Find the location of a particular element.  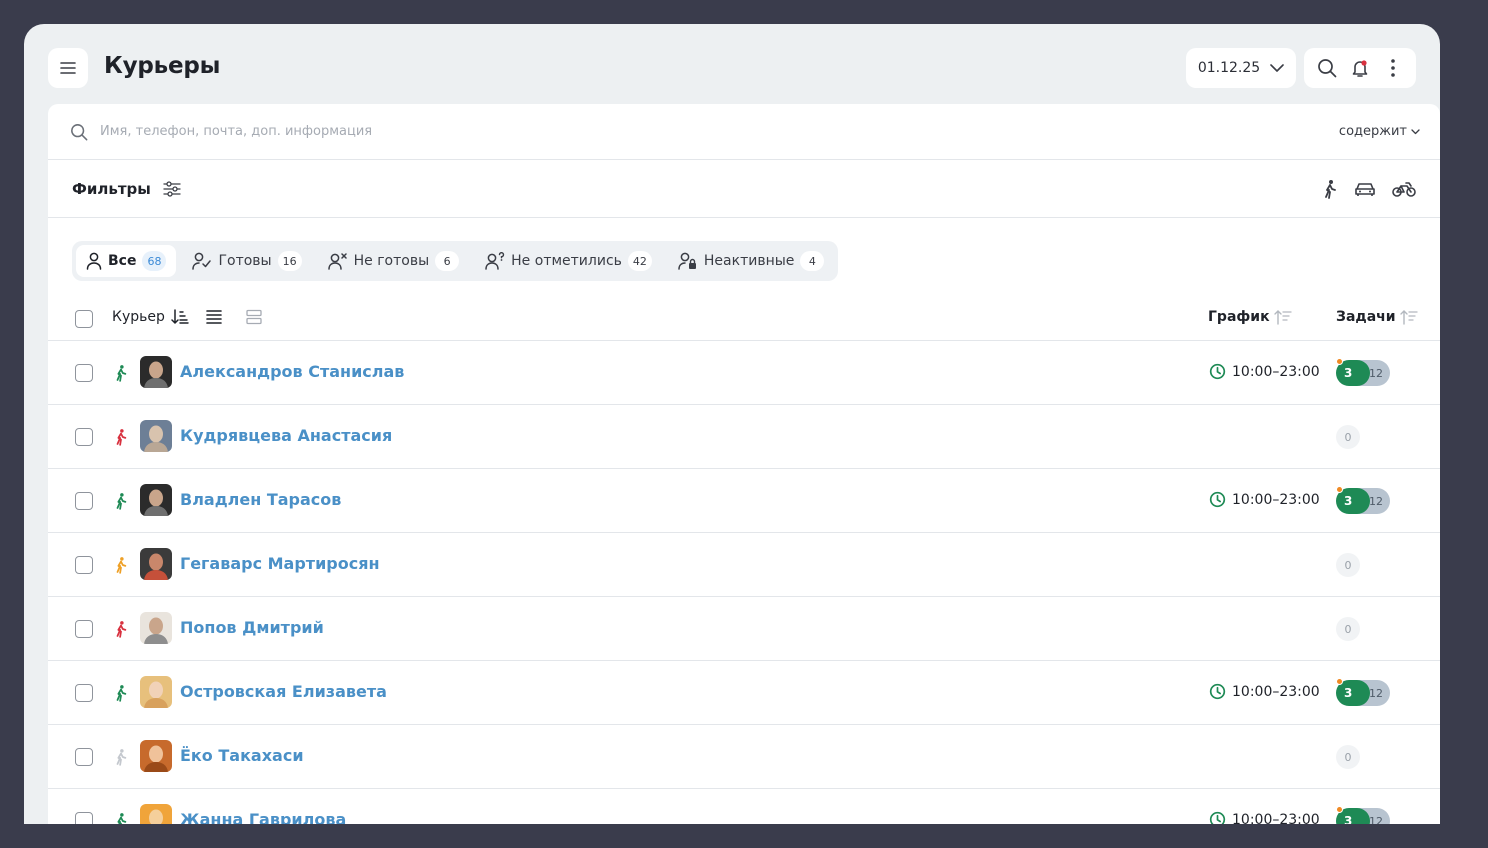

column-tasks: Задачи is located at coordinates (1377, 317).